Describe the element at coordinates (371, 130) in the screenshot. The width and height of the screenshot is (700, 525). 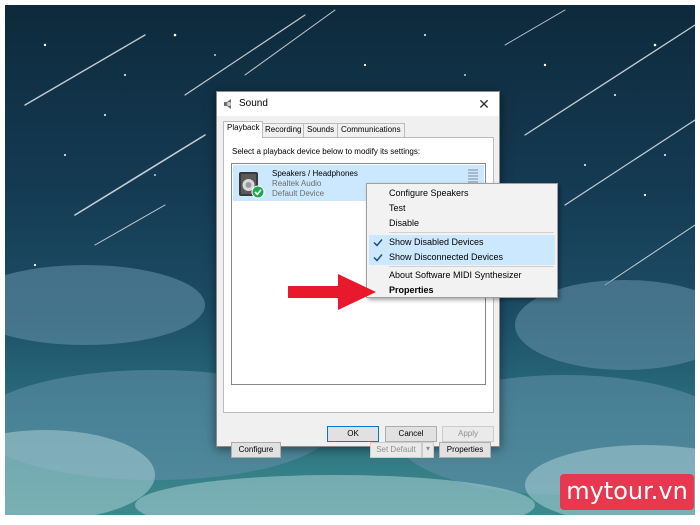
I see `tab-communications: Communications` at that location.